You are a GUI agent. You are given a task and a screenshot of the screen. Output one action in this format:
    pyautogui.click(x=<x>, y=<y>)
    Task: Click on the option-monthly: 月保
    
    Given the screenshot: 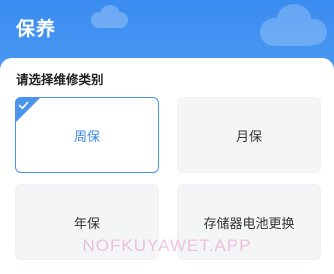 What is the action you would take?
    pyautogui.click(x=249, y=135)
    